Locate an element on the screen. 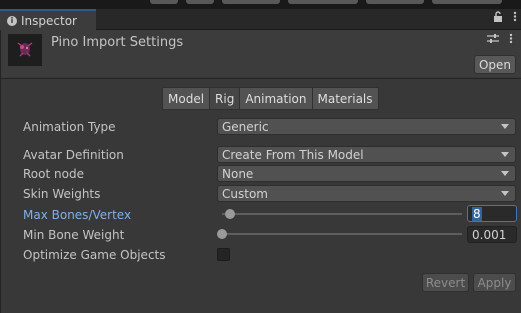 The height and width of the screenshot is (313, 521). asset-title: Pino Import Settings is located at coordinates (117, 42).